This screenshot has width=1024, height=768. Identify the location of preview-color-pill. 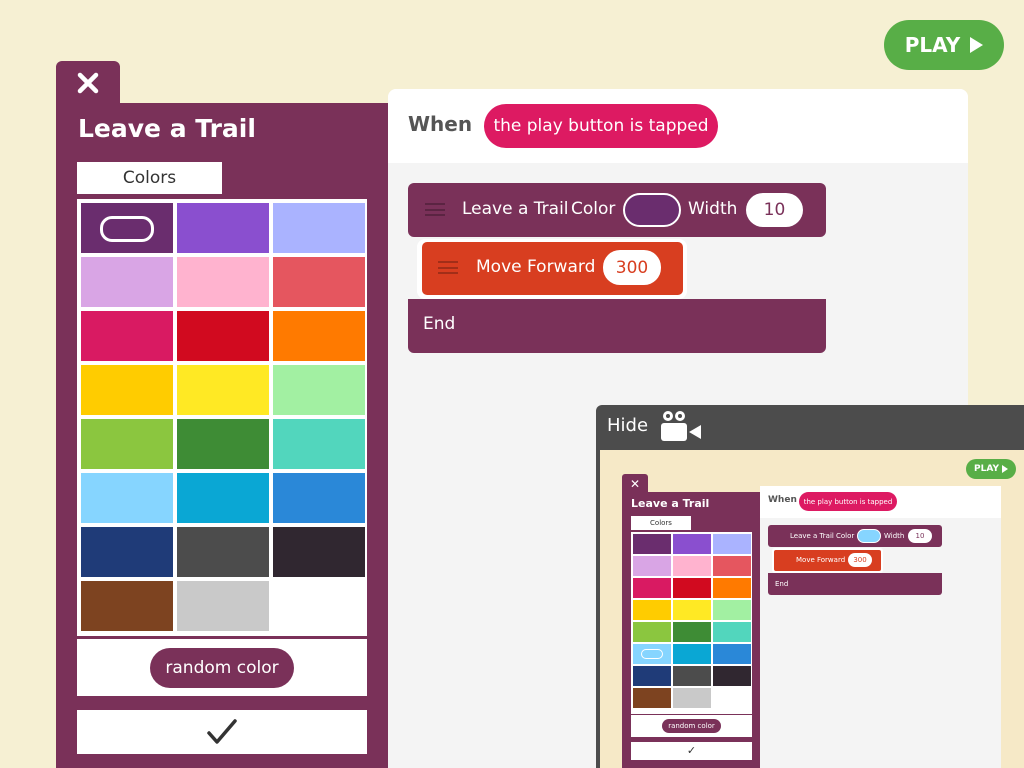
(869, 536).